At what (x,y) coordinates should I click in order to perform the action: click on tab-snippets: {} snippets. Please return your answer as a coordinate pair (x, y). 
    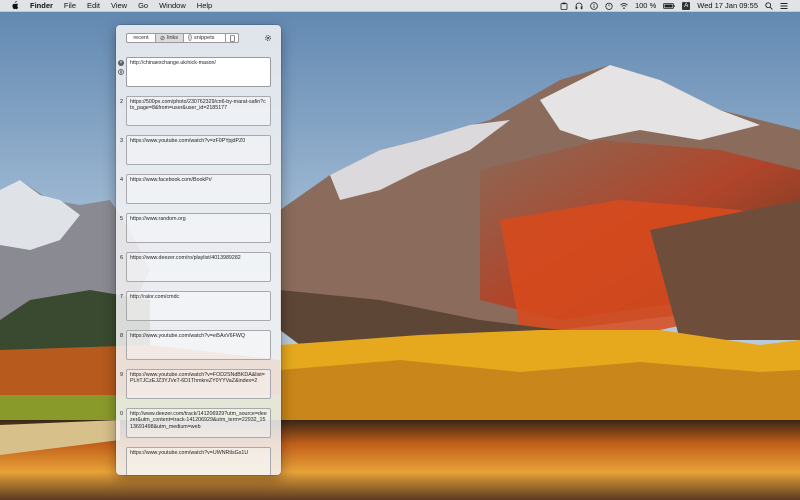
    Looking at the image, I should click on (205, 38).